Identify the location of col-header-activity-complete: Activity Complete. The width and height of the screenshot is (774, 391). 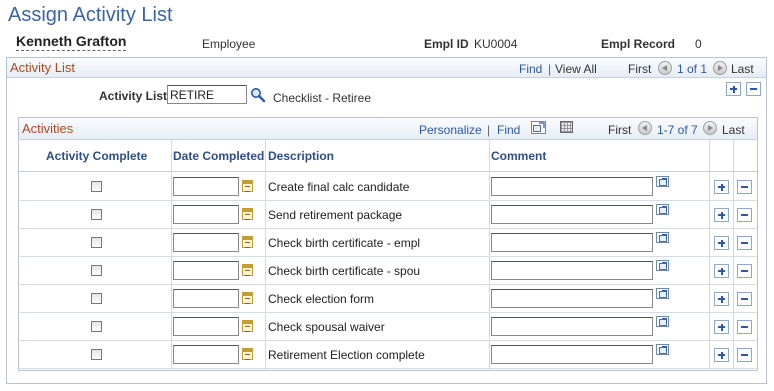
(97, 156).